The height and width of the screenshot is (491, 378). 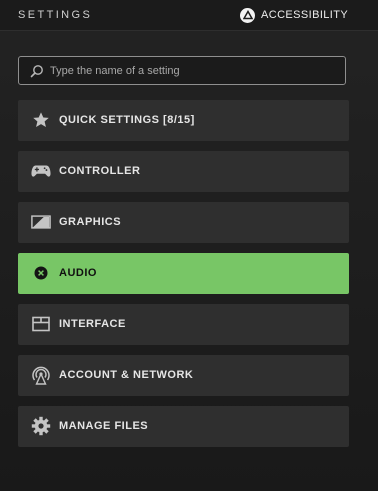 I want to click on page-title: SETTINGS, so click(x=55, y=15).